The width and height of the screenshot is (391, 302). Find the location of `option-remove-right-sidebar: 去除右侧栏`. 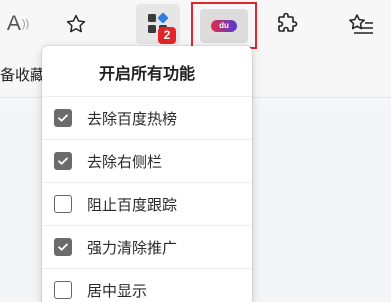

option-remove-right-sidebar: 去除右侧栏 is located at coordinates (147, 160).